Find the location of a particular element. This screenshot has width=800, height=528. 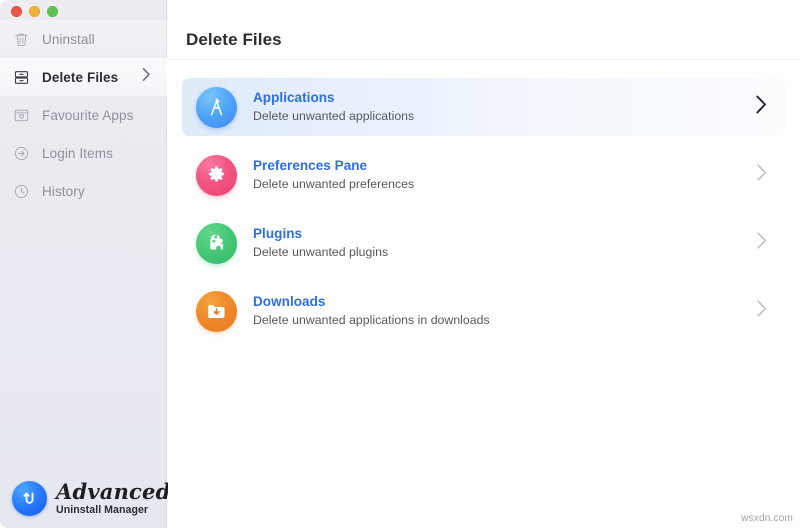

list-item-title: Downloads is located at coordinates (289, 301).